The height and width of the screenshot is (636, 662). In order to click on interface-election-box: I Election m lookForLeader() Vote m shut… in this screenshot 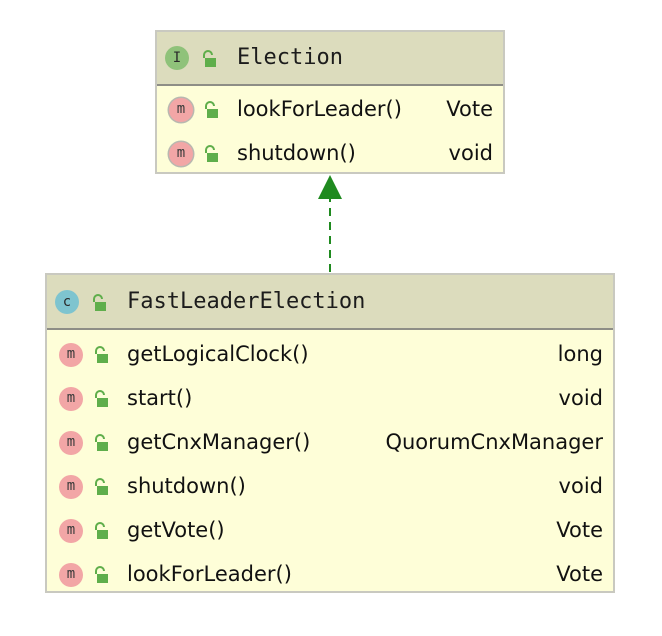, I will do `click(330, 102)`.